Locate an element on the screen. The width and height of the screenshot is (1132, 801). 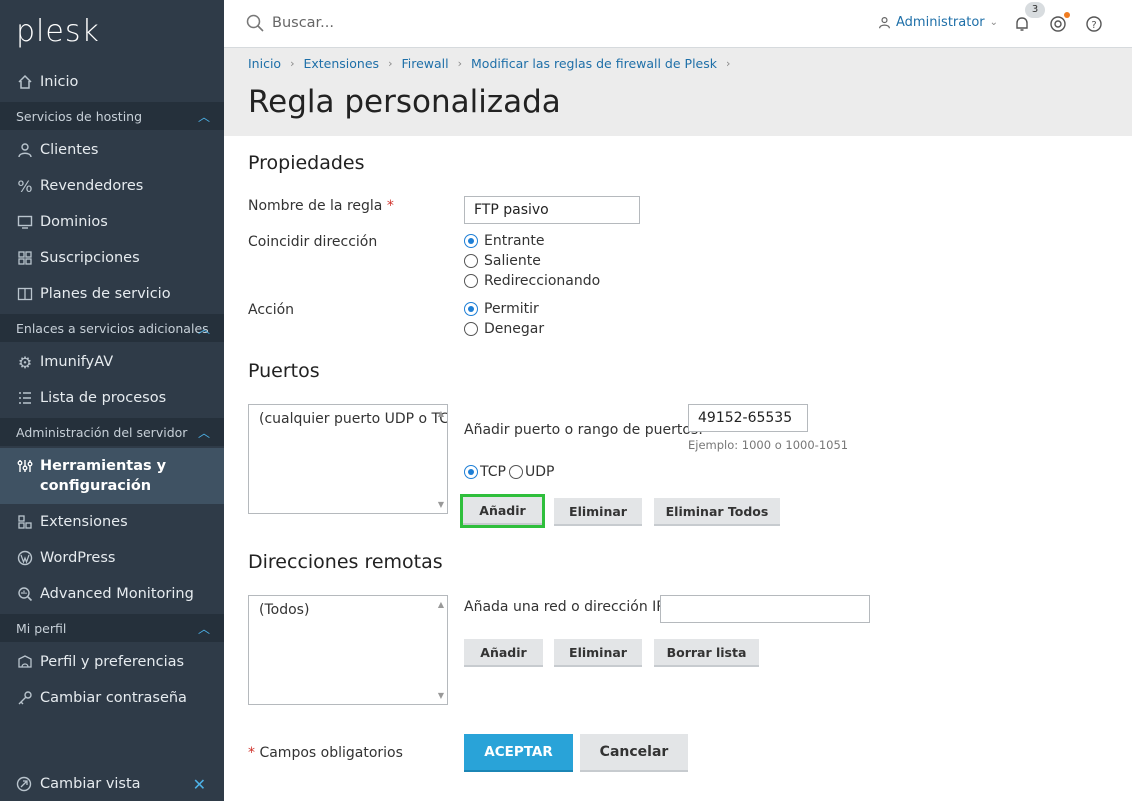
radio-unchecked is located at coordinates (471, 329).